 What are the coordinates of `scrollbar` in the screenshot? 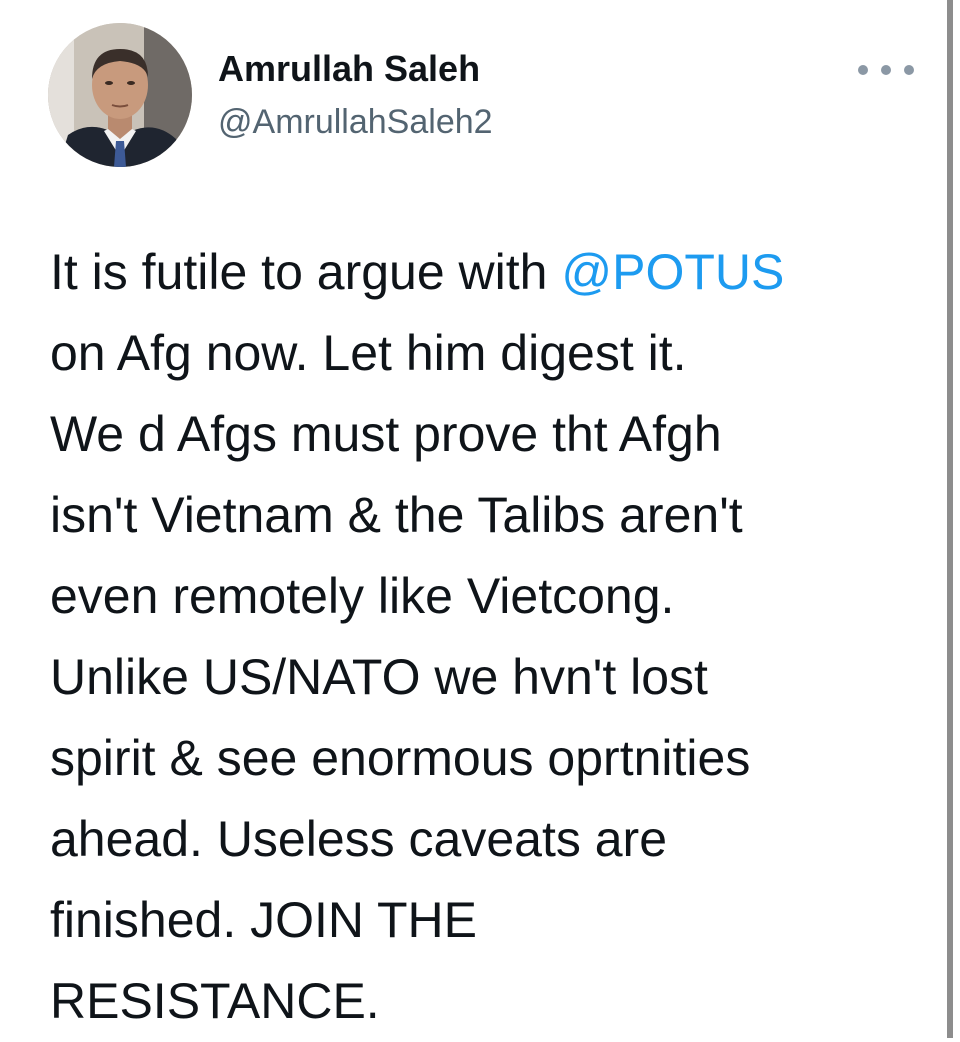 It's located at (952, 519).